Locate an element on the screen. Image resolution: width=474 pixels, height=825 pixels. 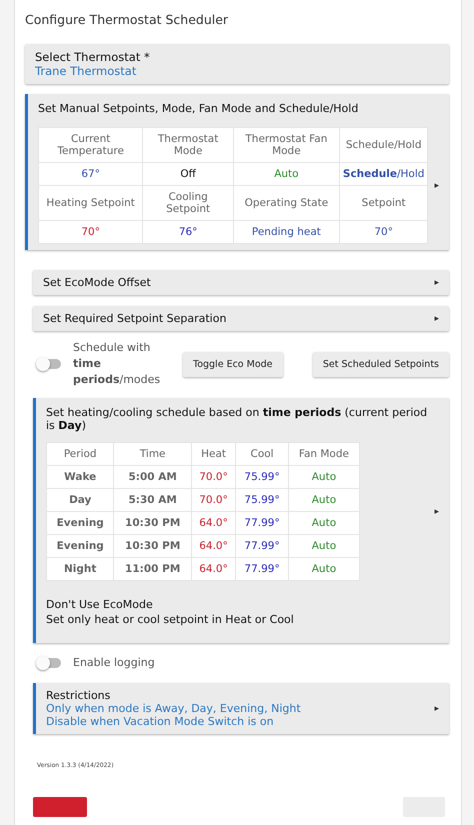
restriction-text: Only when mode is Away, Day, Evening, Night is located at coordinates (174, 708).